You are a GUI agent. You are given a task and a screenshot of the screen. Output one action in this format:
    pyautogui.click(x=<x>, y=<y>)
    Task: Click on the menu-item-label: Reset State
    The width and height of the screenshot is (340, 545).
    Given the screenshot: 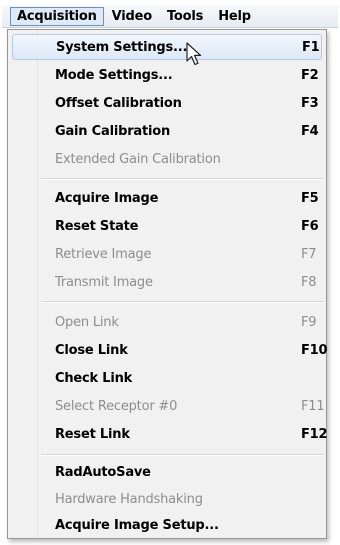 What is the action you would take?
    pyautogui.click(x=97, y=226)
    